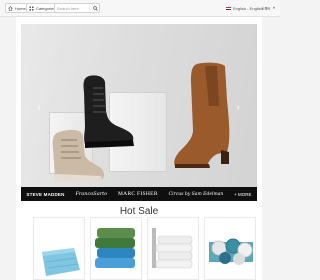 This screenshot has width=320, height=280. I want to click on brand-steve-madden: STEVE MADDEN, so click(45, 194).